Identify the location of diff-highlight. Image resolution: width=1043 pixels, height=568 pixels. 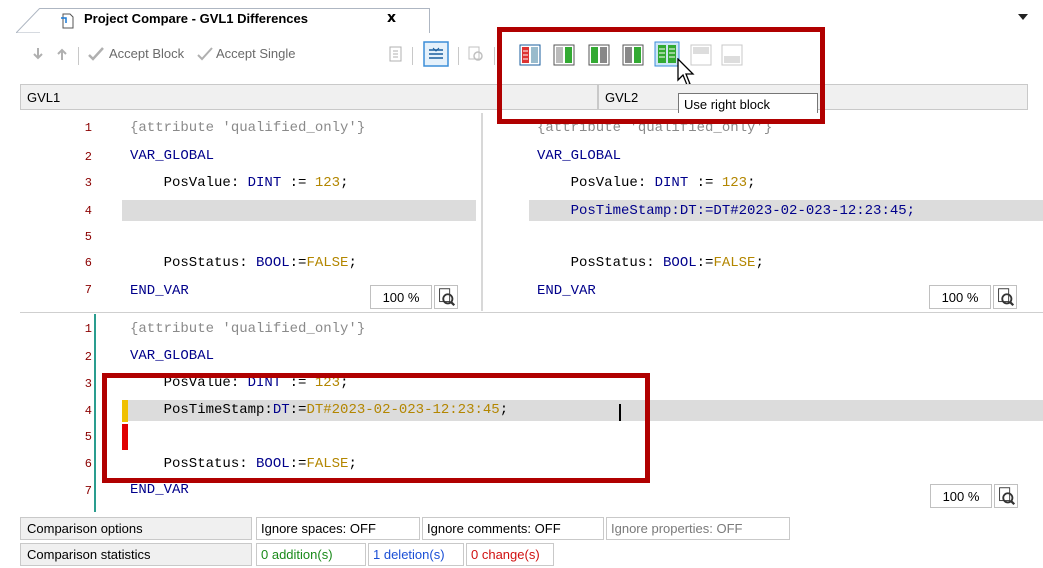
(299, 210).